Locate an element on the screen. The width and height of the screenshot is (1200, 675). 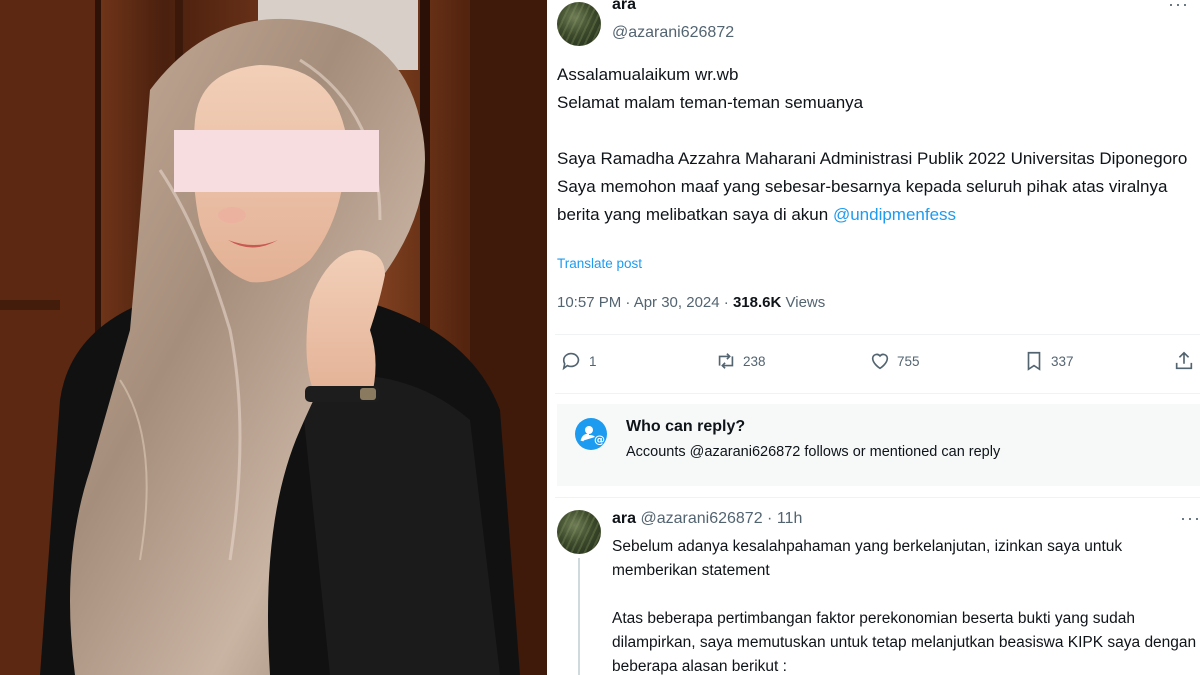
retweet-count: 238 is located at coordinates (754, 361).